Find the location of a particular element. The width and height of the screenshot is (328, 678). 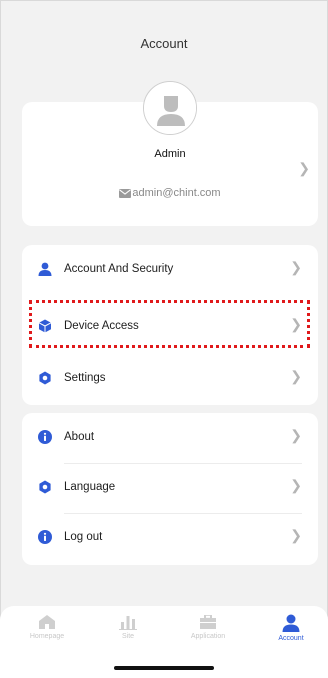

menu-item-logout: Log out ❯ is located at coordinates (170, 538).